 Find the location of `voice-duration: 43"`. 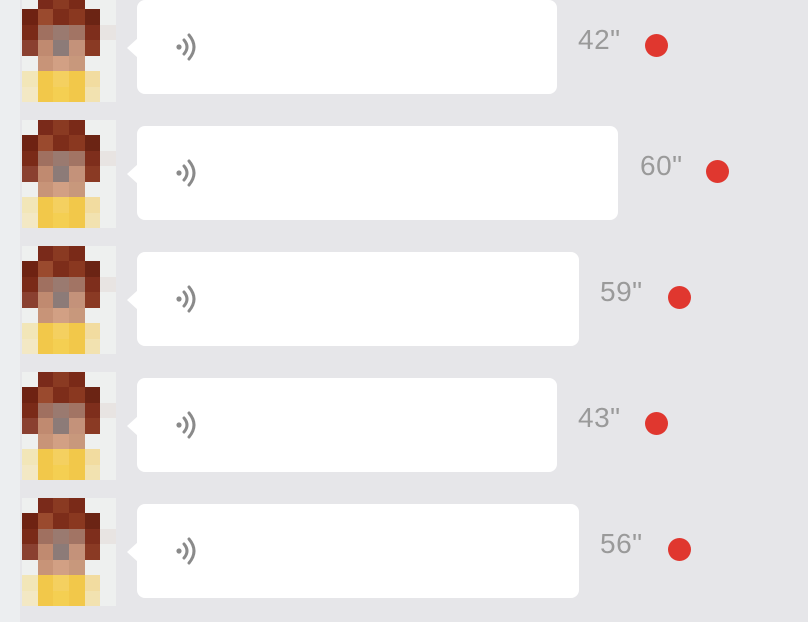

voice-duration: 43" is located at coordinates (599, 417).